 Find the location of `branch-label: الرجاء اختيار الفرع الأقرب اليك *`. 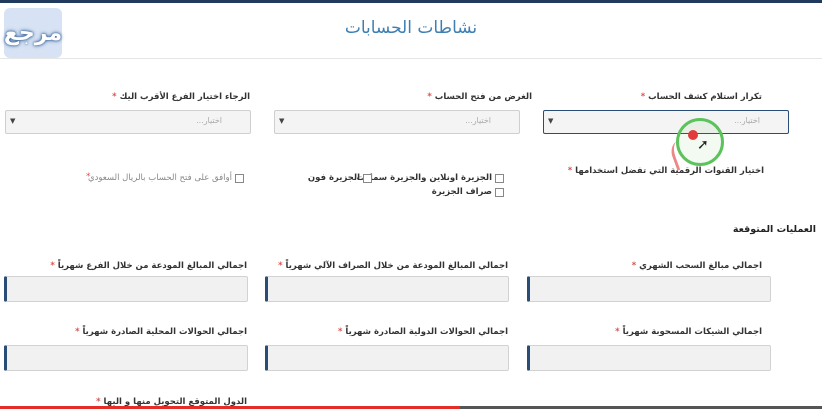

branch-label: الرجاء اختيار الفرع الأقرب اليك * is located at coordinates (181, 97).